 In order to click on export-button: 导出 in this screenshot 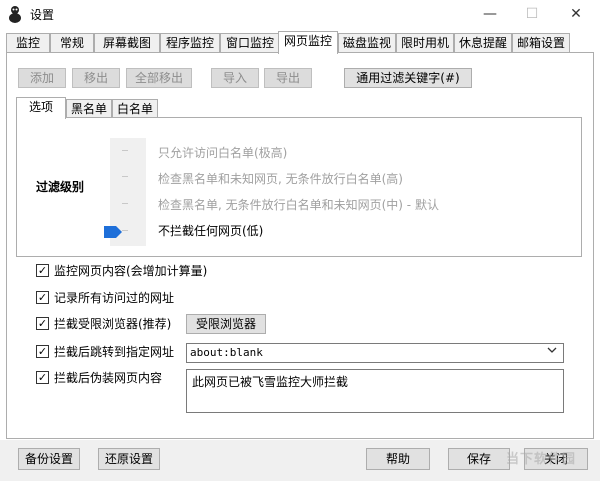, I will do `click(288, 78)`.